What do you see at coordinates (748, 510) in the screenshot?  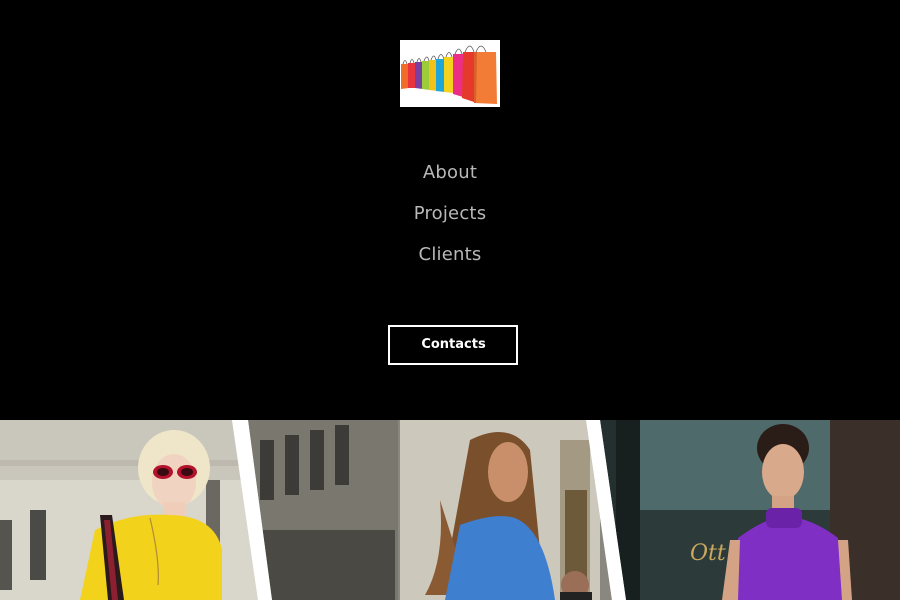 I see `photo-woman-purple-dress: Ott` at bounding box center [748, 510].